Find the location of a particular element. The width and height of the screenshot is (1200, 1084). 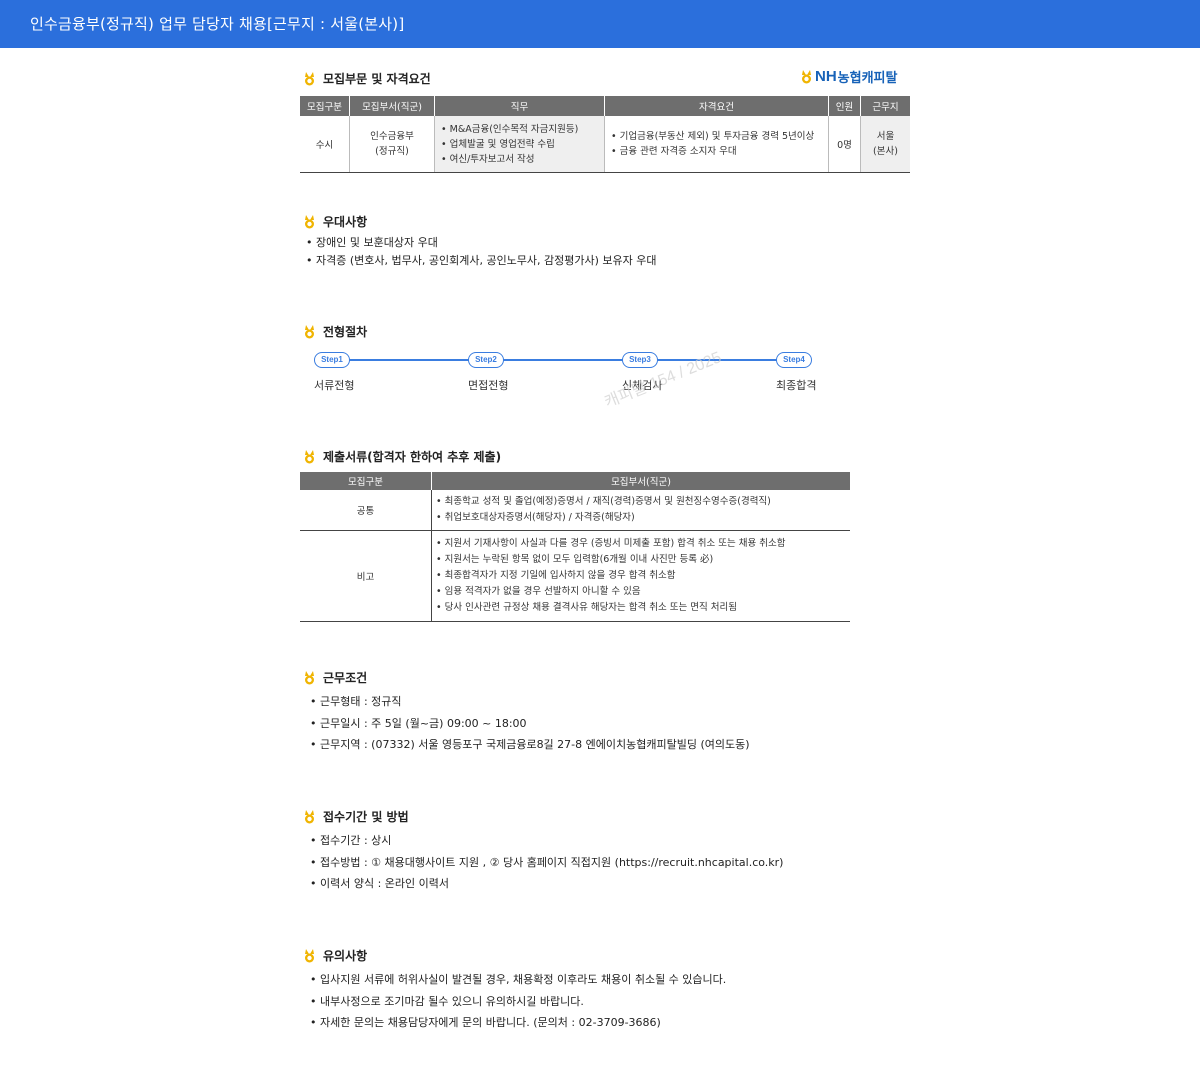

section-heading-notice: 유의사항 is located at coordinates (335, 955).